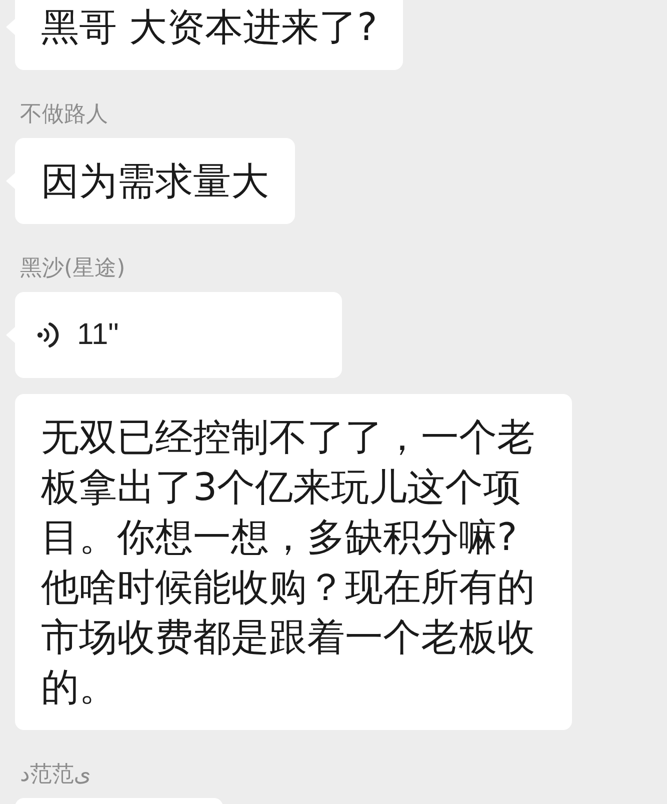 The height and width of the screenshot is (804, 667). I want to click on sender-name: د范范ی, so click(56, 775).